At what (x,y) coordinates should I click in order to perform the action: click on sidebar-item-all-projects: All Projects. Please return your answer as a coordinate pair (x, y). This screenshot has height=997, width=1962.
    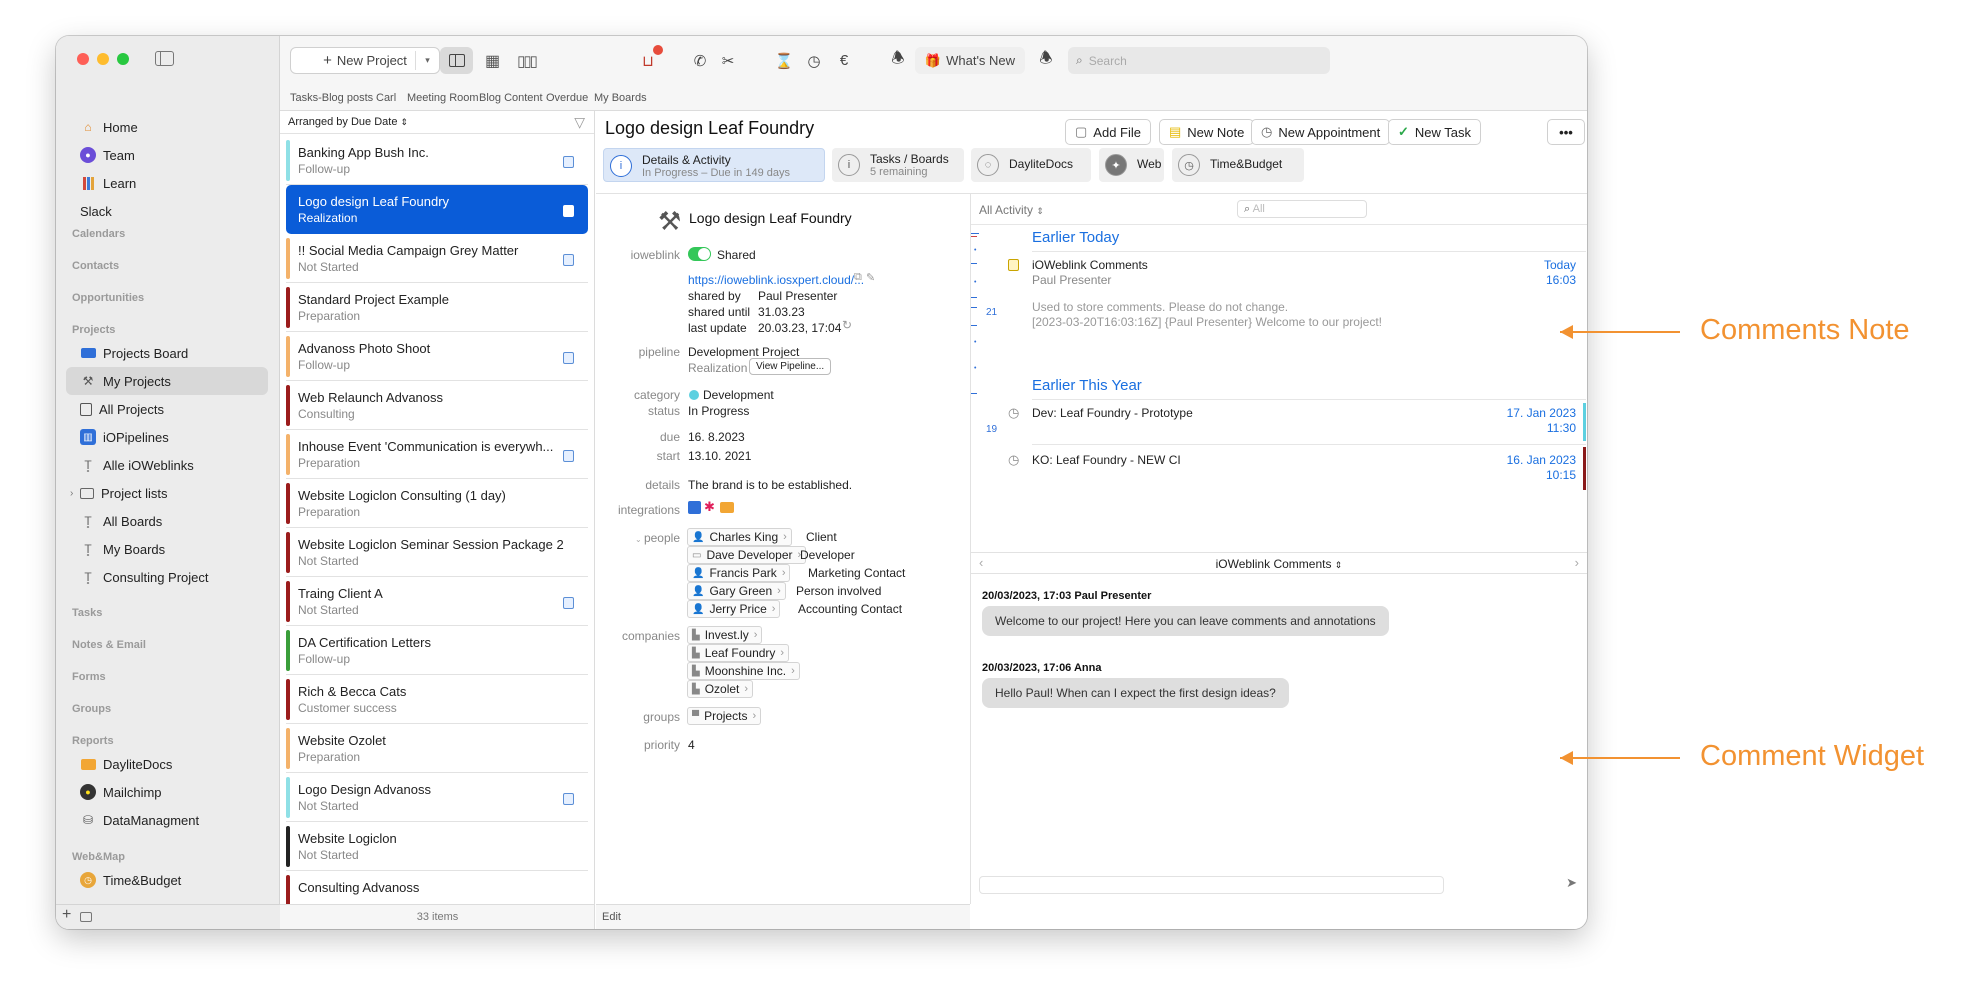
    Looking at the image, I should click on (167, 409).